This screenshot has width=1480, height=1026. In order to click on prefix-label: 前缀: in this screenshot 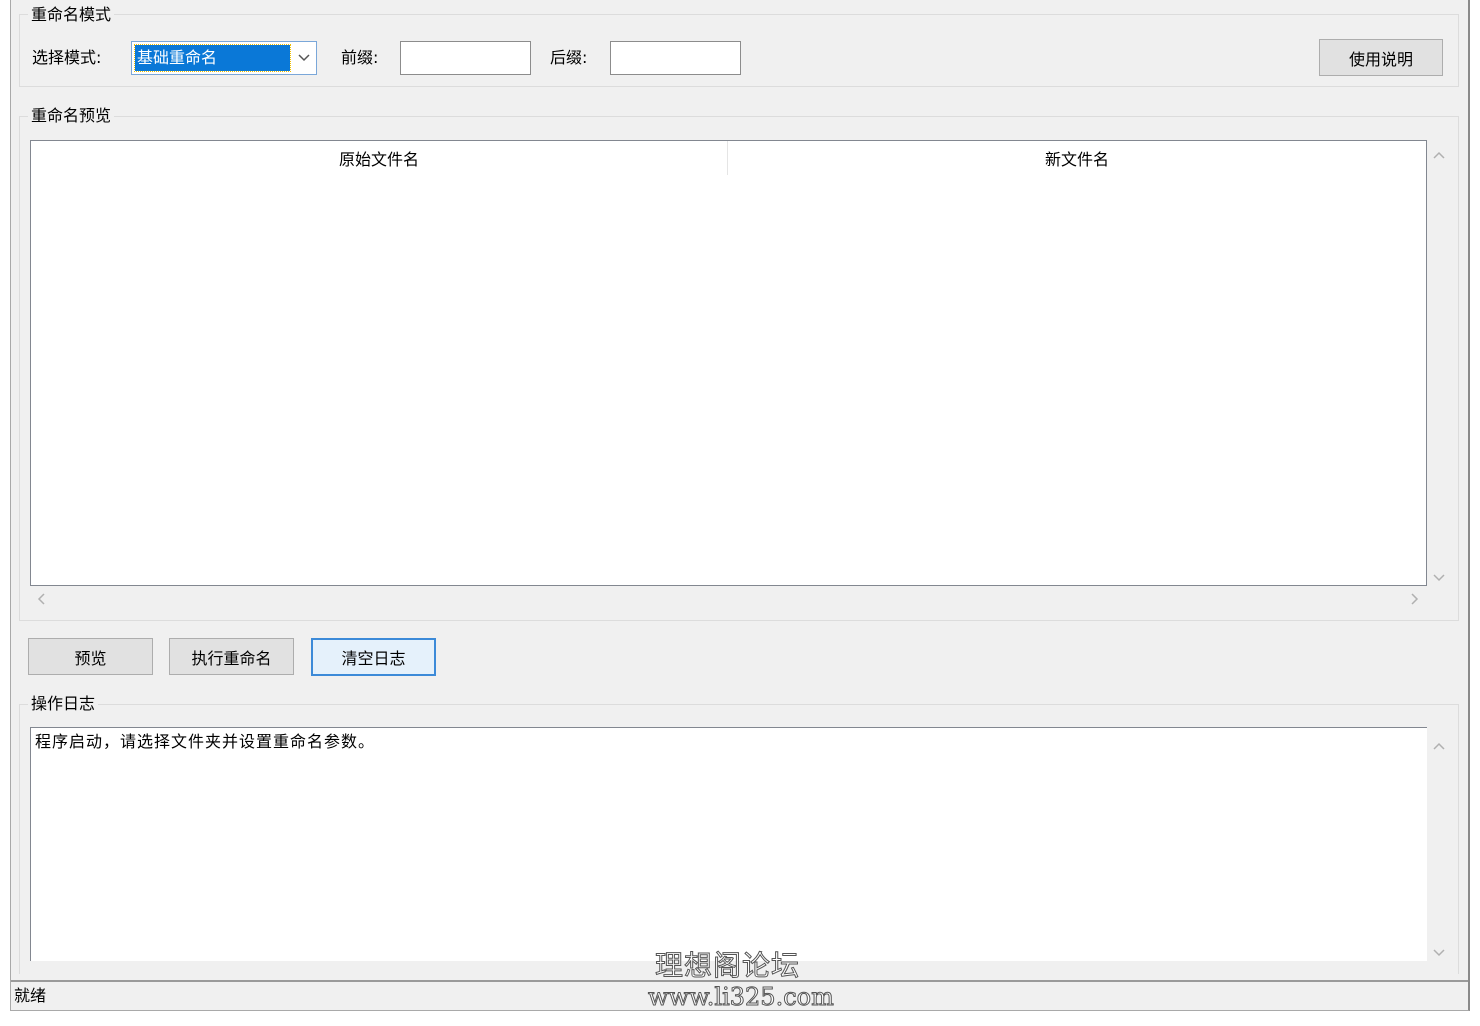, I will do `click(360, 57)`.